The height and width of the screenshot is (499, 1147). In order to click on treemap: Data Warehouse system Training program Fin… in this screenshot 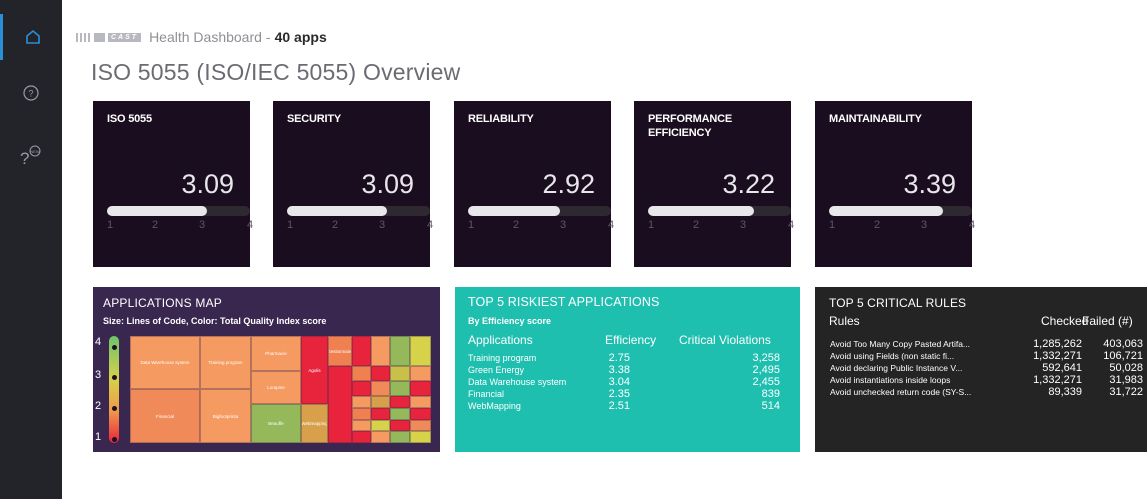, I will do `click(280, 389)`.